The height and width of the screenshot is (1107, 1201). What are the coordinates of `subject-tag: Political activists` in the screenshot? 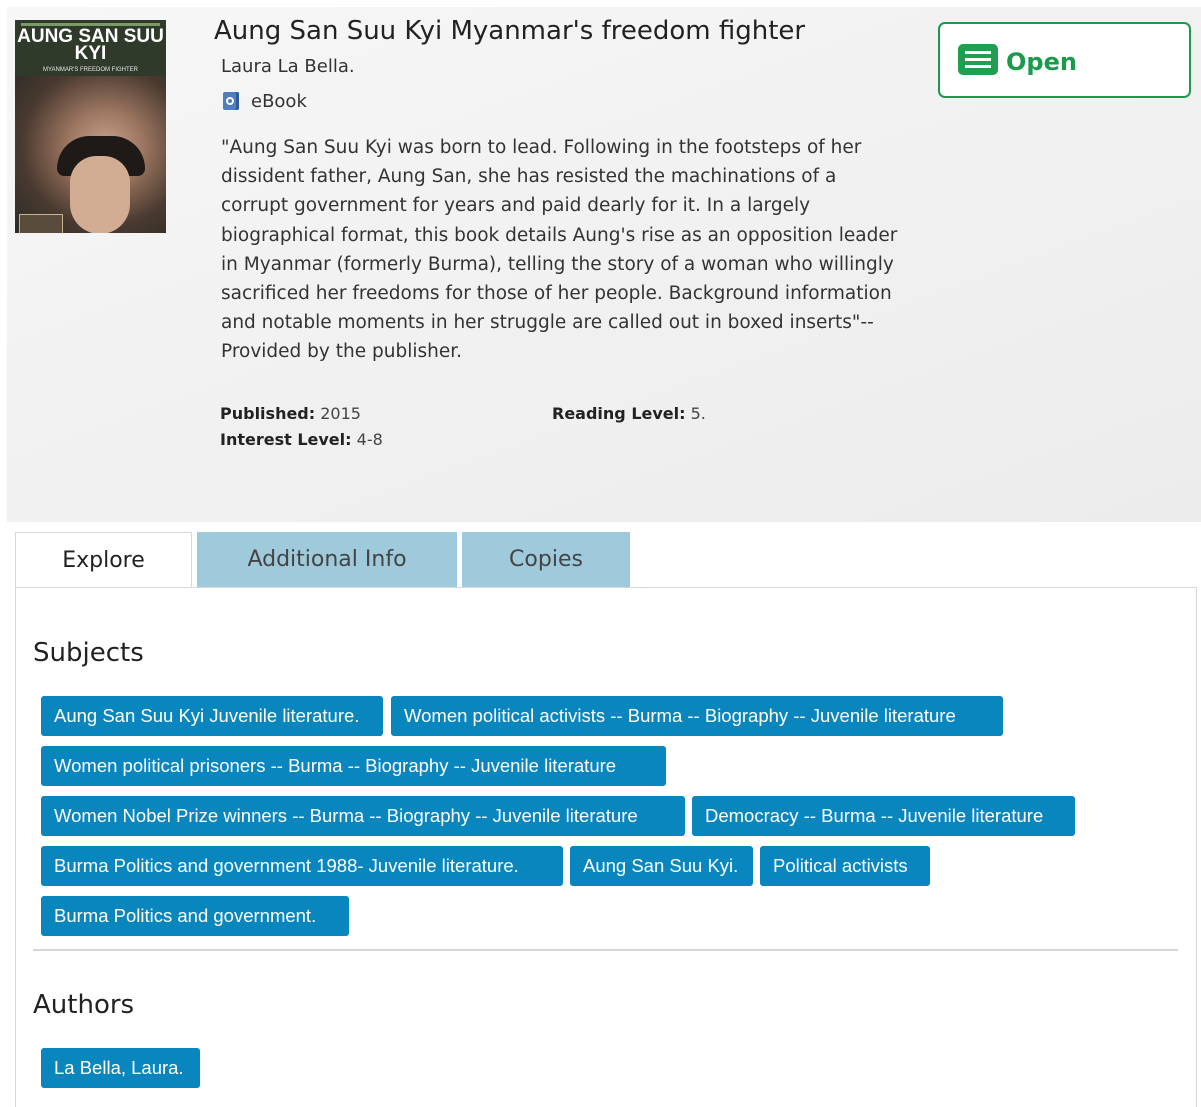 It's located at (845, 866).